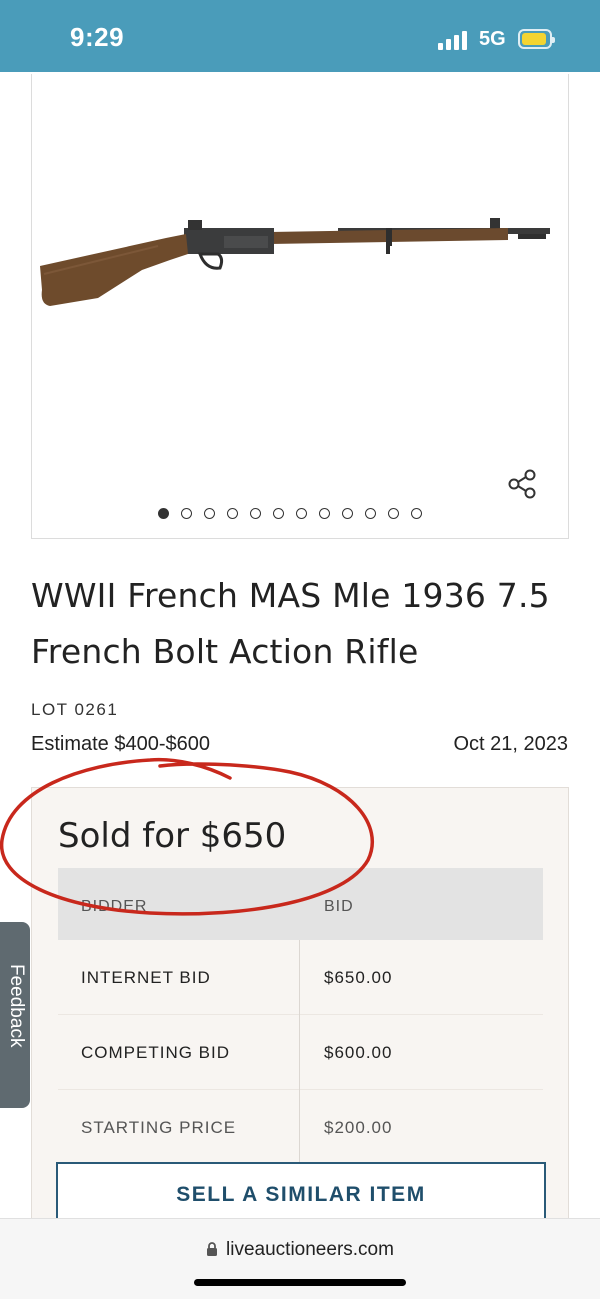 Image resolution: width=600 pixels, height=1299 pixels. What do you see at coordinates (16, 1006) in the screenshot?
I see `feedback-label: Feedback` at bounding box center [16, 1006].